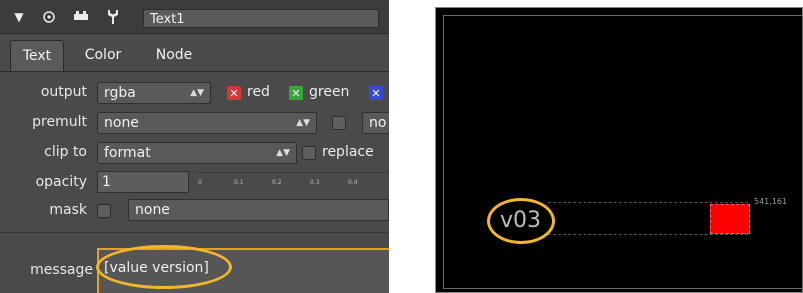 The image size is (803, 293). Describe the element at coordinates (156, 268) in the screenshot. I see `message-value: [value version]` at that location.